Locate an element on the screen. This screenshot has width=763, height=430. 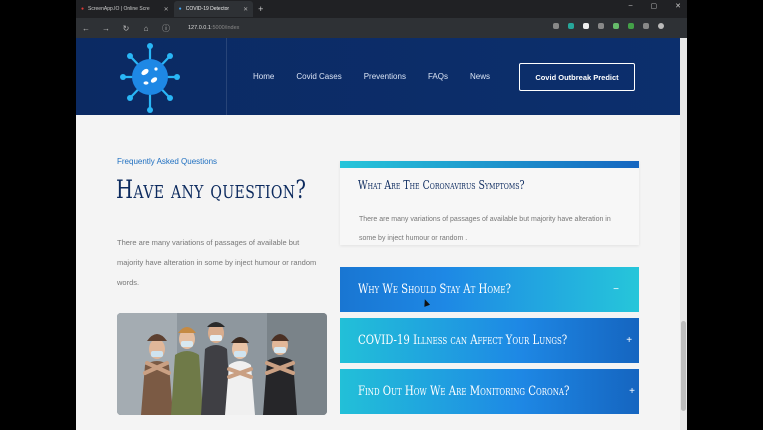
search-icon is located at coordinates (556, 26).